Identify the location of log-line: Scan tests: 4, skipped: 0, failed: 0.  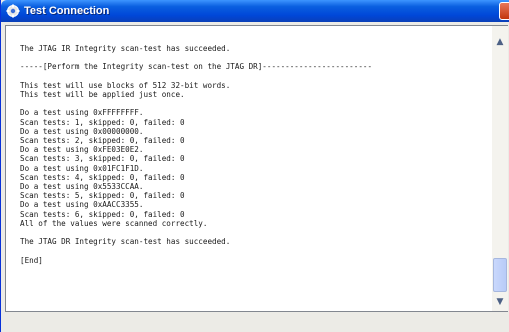
(102, 177).